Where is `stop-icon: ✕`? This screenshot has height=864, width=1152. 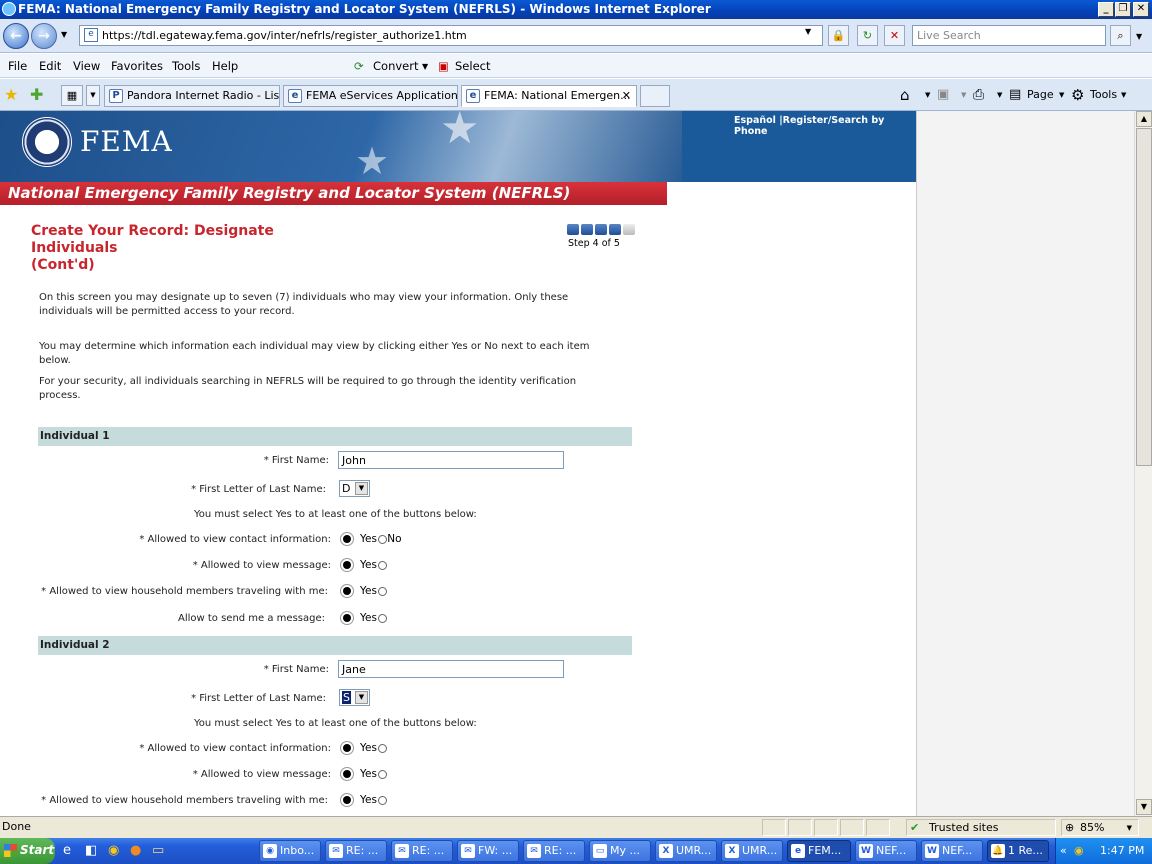 stop-icon: ✕ is located at coordinates (894, 35).